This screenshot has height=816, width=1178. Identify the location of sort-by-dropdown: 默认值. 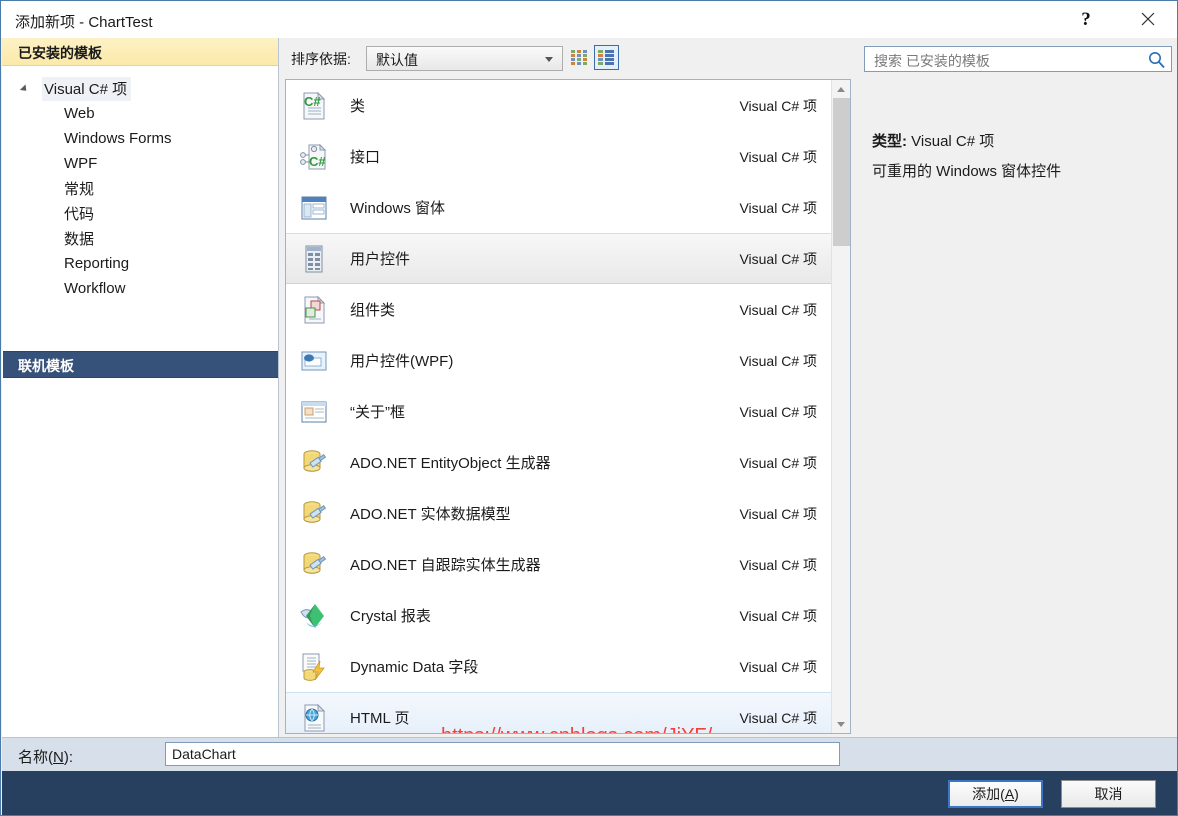
(464, 58).